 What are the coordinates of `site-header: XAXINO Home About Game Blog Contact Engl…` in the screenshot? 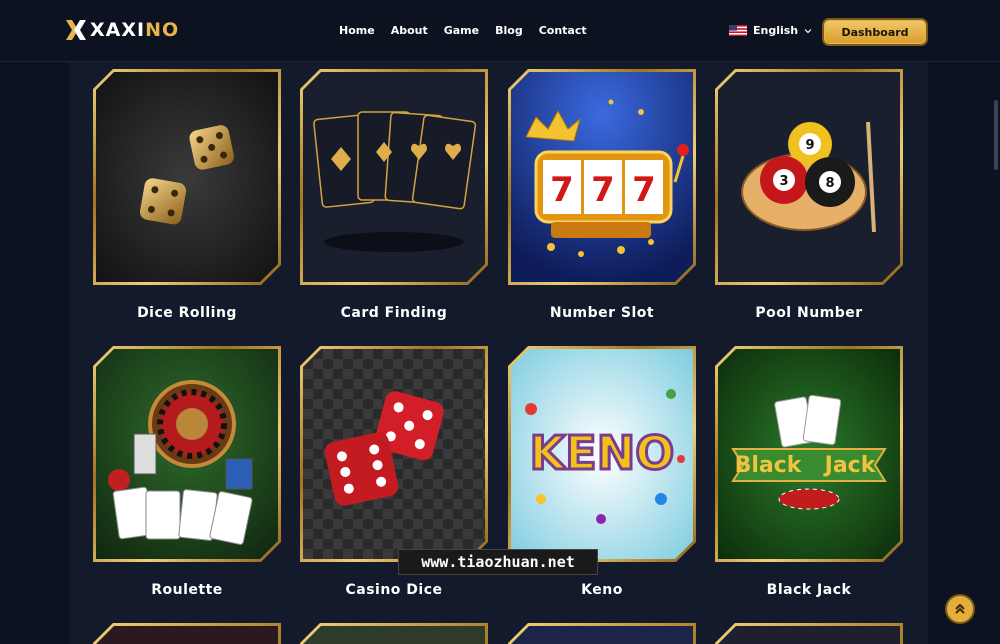 It's located at (500, 31).